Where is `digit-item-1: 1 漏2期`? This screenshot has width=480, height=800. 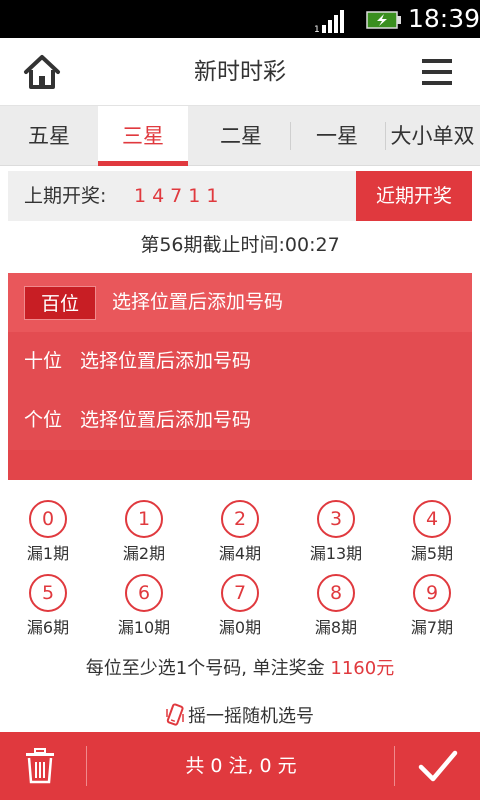 digit-item-1: 1 漏2期 is located at coordinates (144, 532).